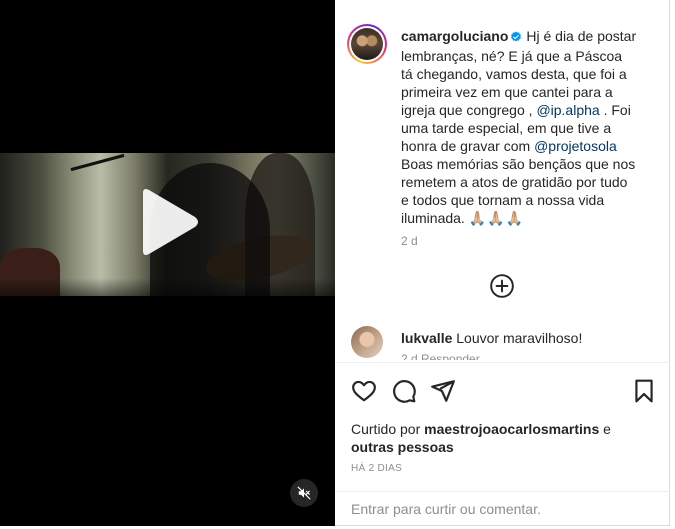 The height and width of the screenshot is (529, 675). Describe the element at coordinates (575, 146) in the screenshot. I see `mention-link: @projetosola` at that location.